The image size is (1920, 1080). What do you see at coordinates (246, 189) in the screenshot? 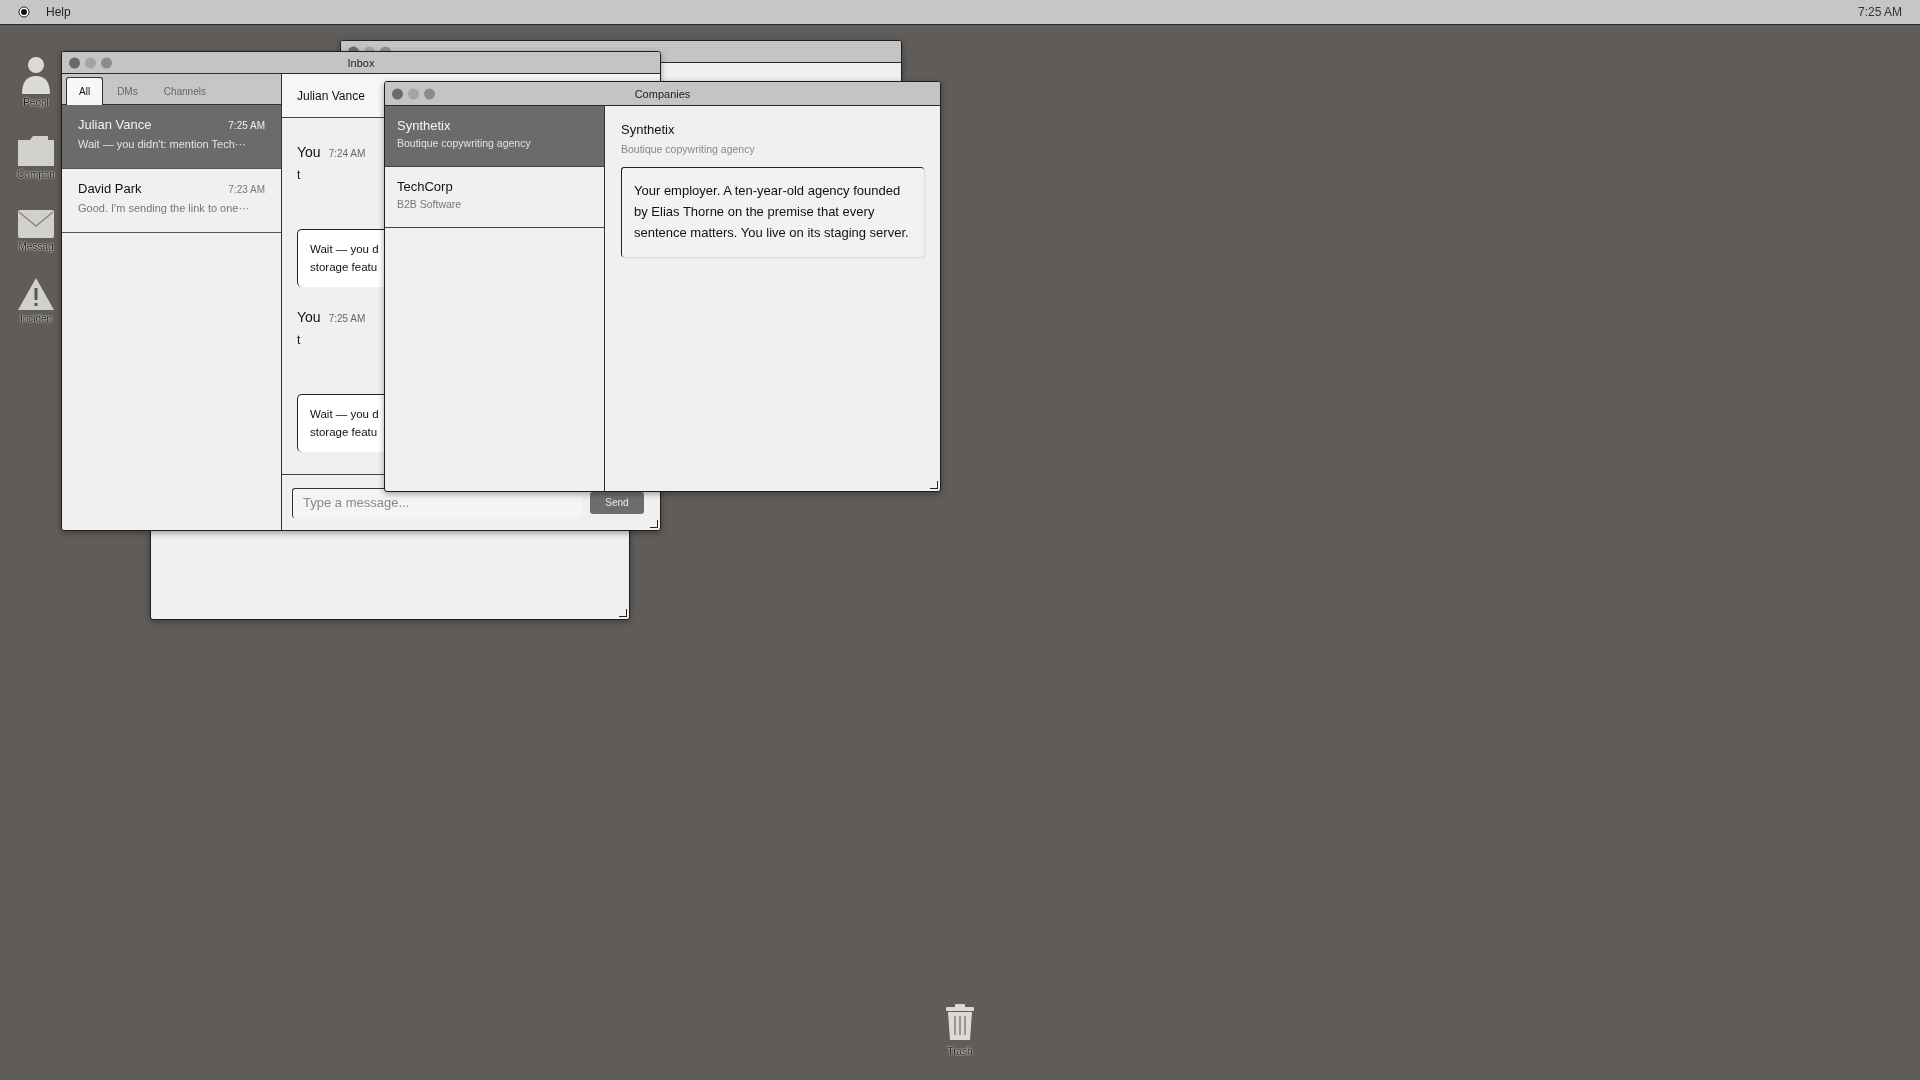
I see `message-time: 7:23 AM` at bounding box center [246, 189].